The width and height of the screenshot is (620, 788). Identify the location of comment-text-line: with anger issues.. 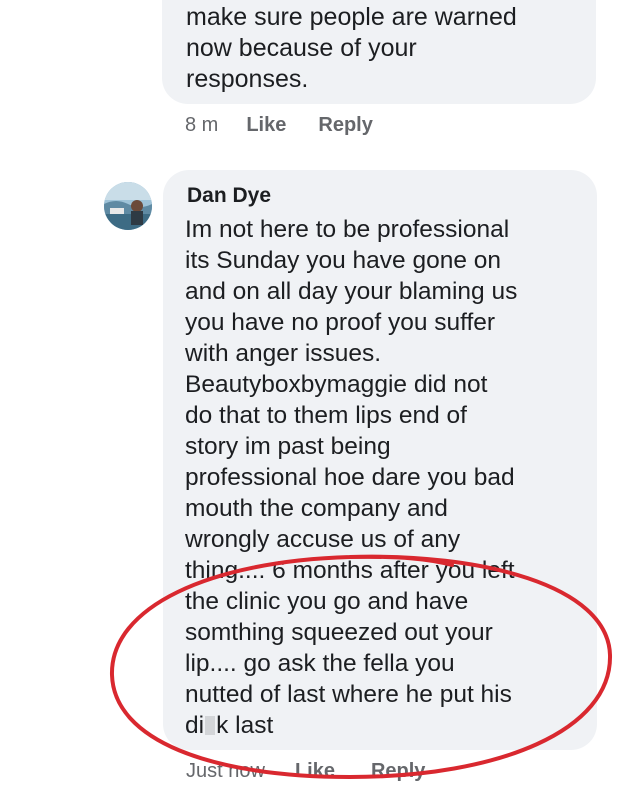
(283, 353).